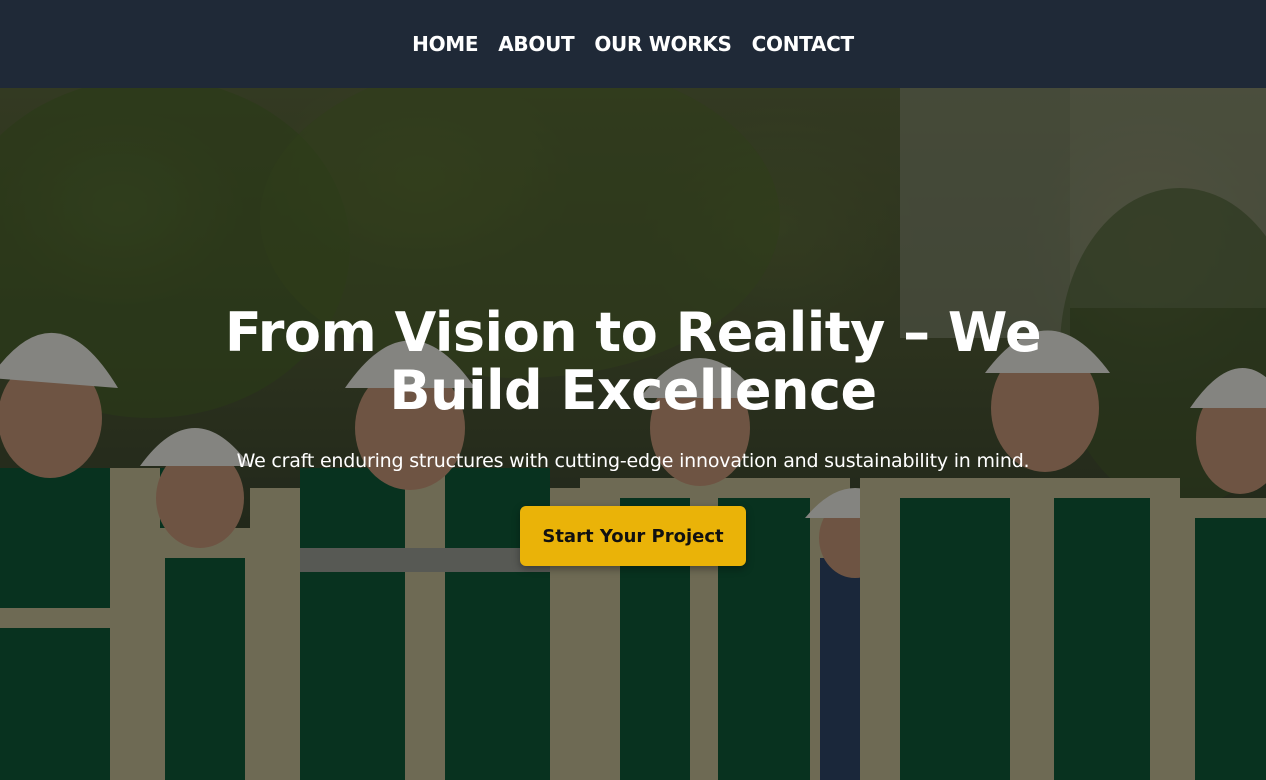  What do you see at coordinates (445, 44) in the screenshot?
I see `nav-link-home: HOME` at bounding box center [445, 44].